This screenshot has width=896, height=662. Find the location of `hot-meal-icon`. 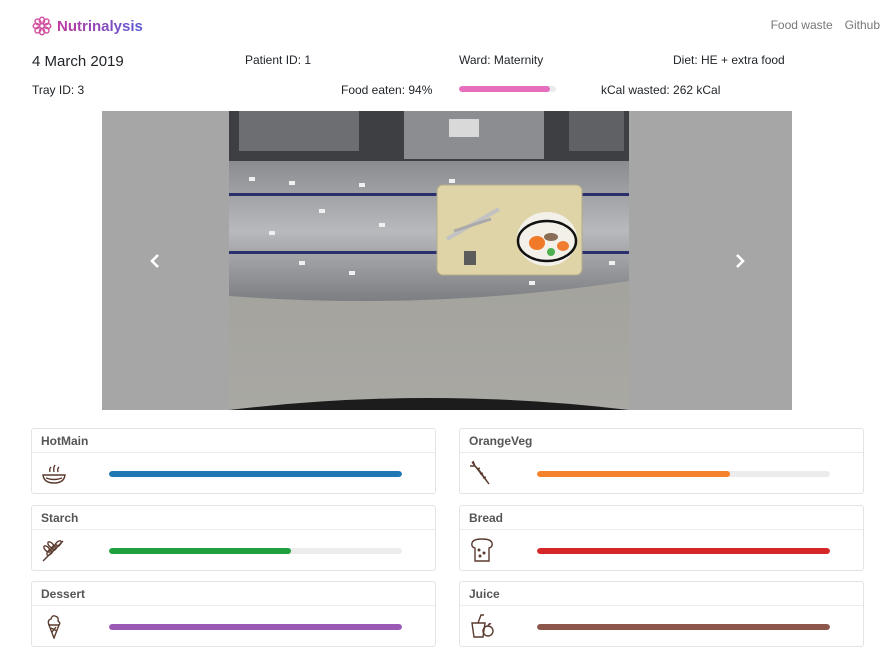

hot-meal-icon is located at coordinates (54, 474).